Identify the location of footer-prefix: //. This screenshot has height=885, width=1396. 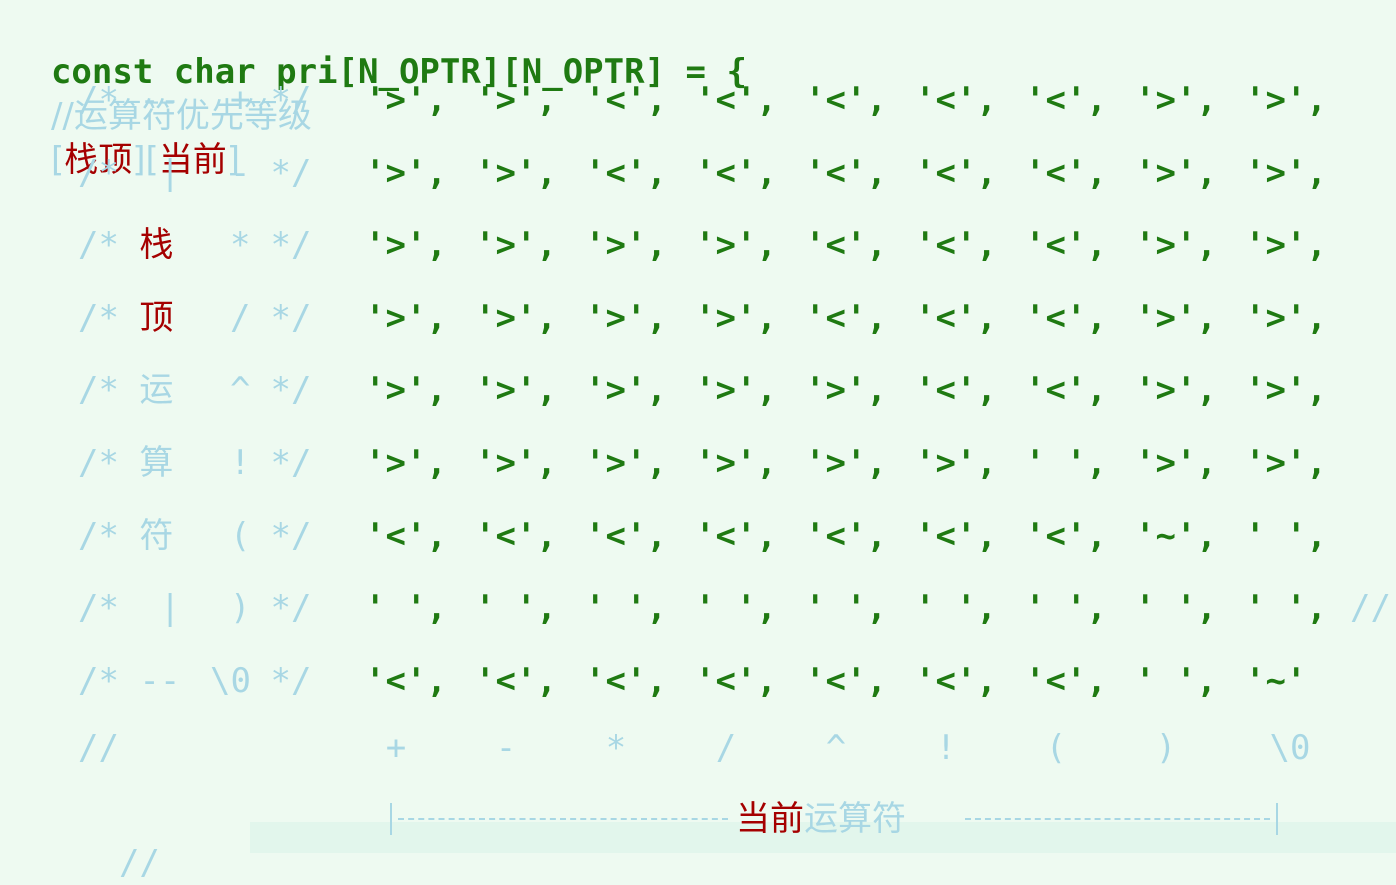
(119, 840).